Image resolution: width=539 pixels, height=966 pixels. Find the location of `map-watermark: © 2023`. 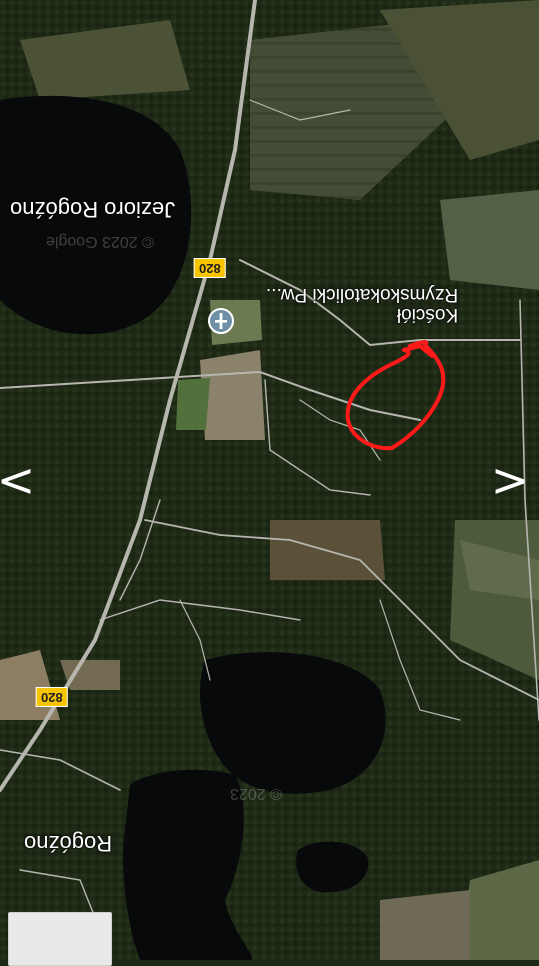

map-watermark: © 2023 is located at coordinates (256, 793).